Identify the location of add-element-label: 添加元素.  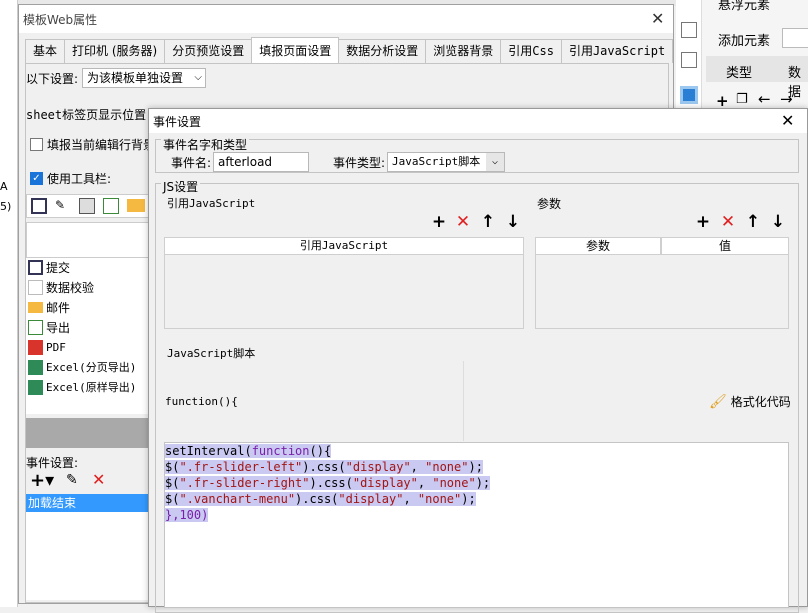
(744, 39).